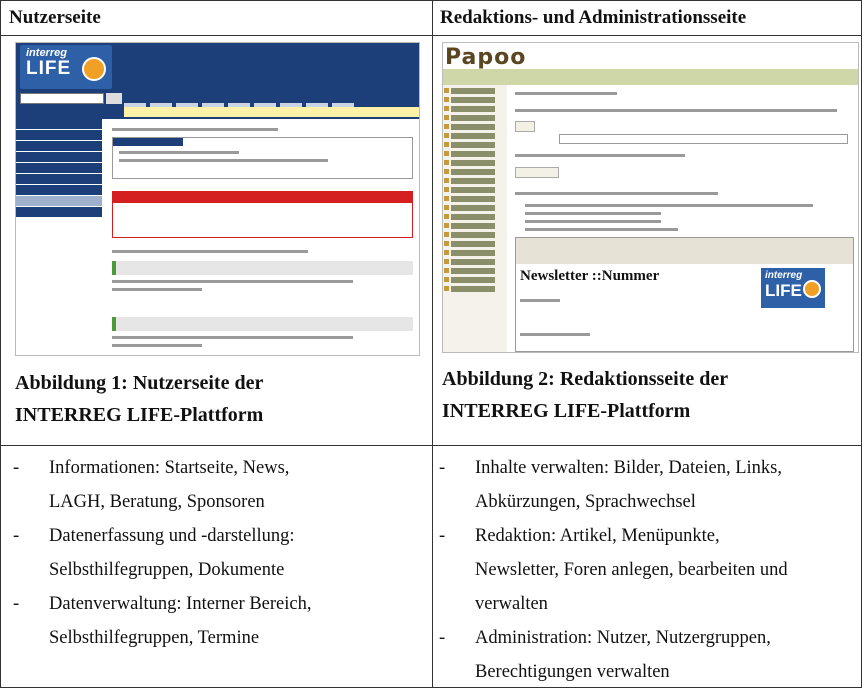 The image size is (864, 690). What do you see at coordinates (167, 570) in the screenshot?
I see `list-item-line: Selbsthilfegruppen, Dokumente` at bounding box center [167, 570].